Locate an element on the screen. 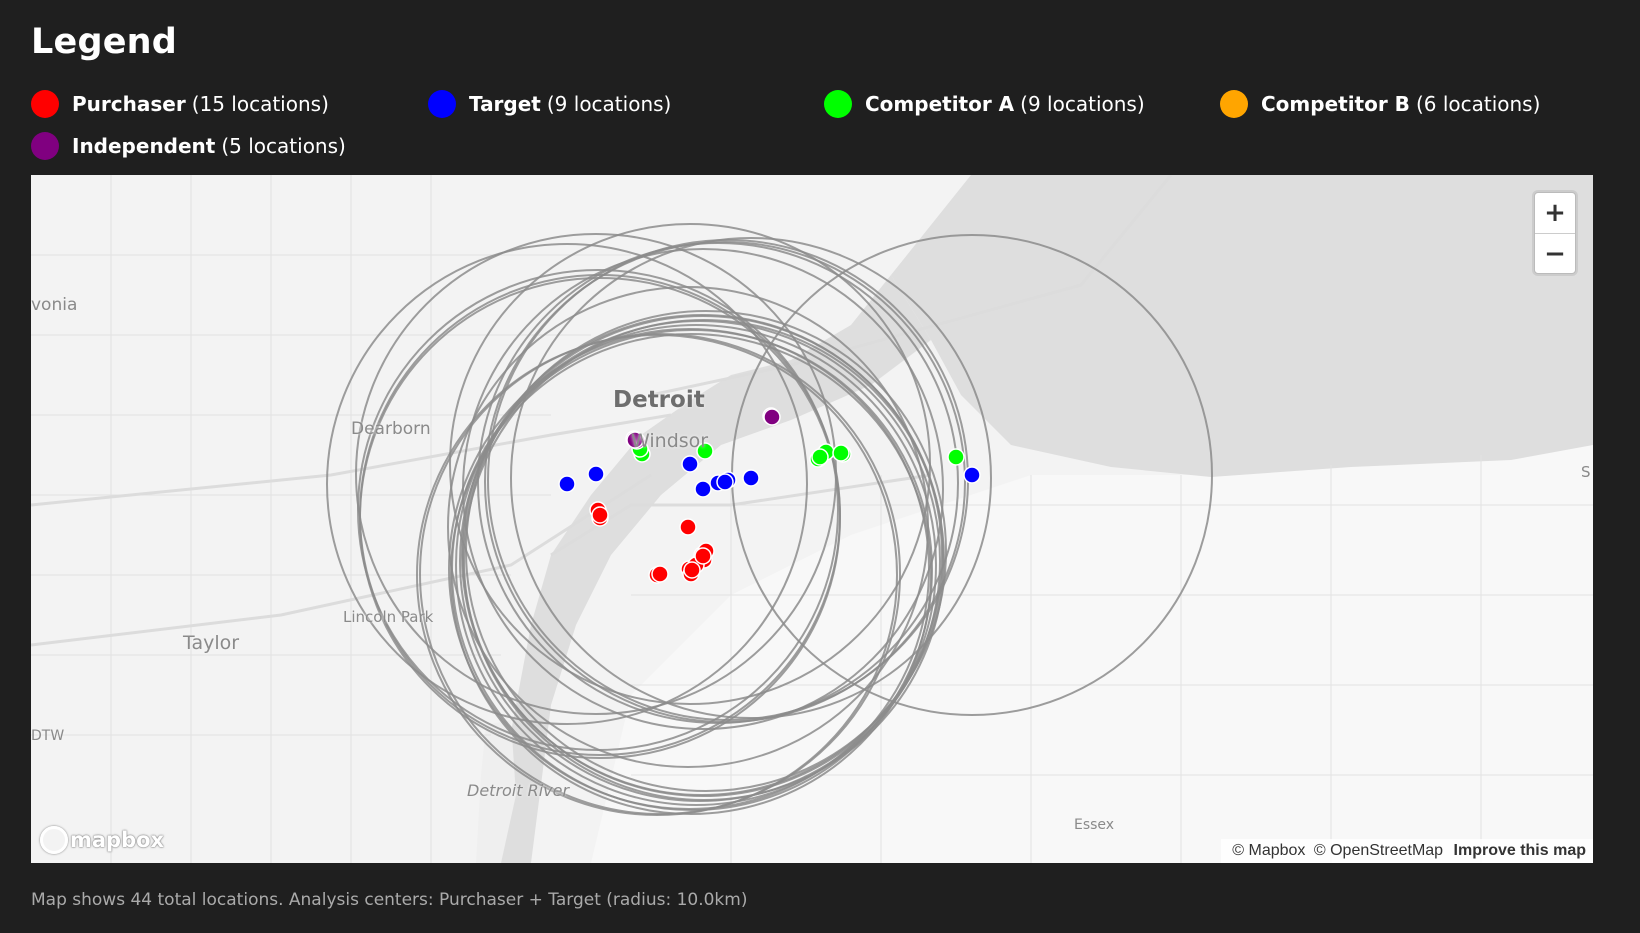 This screenshot has width=1640, height=933. legend-item-competitor-b: Competitor B (6 locations) is located at coordinates (1380, 104).